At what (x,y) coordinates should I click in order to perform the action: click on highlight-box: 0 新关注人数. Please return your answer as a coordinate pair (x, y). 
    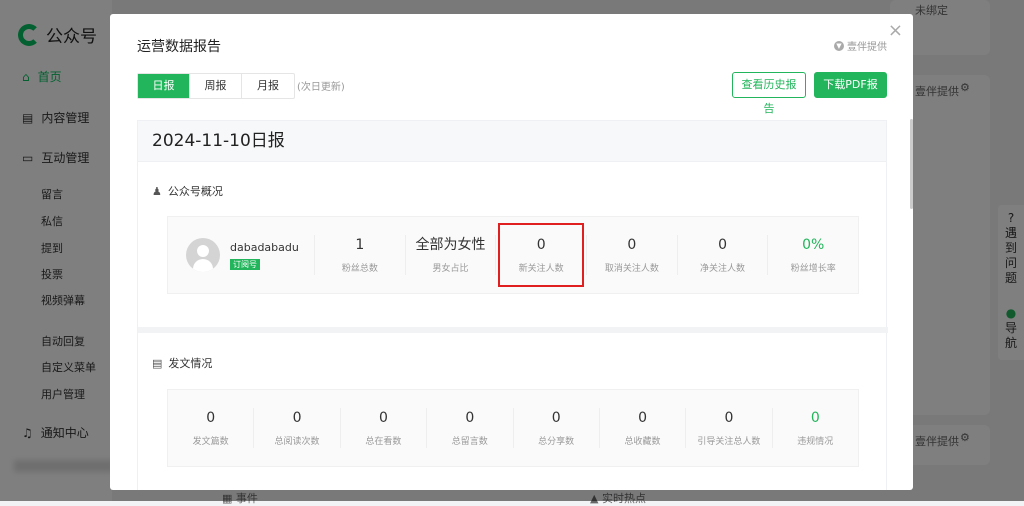
    Looking at the image, I should click on (541, 255).